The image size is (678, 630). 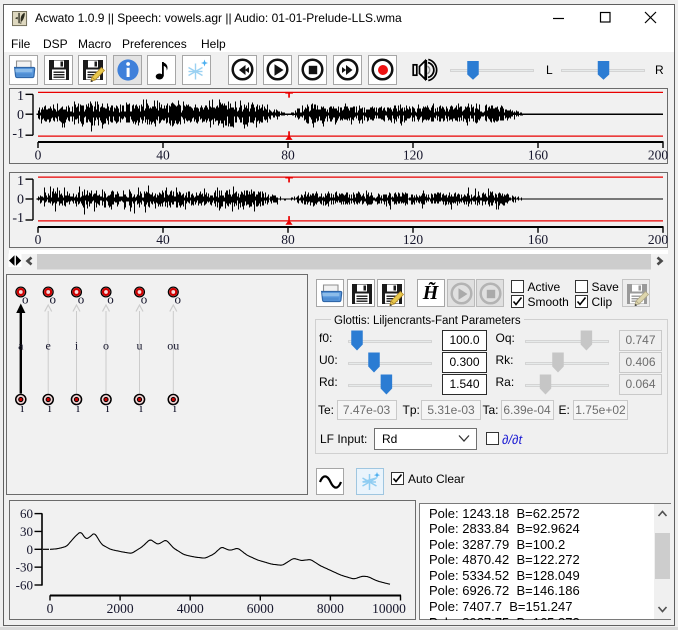 I want to click on svg-text: 30, so click(x=26, y=531).